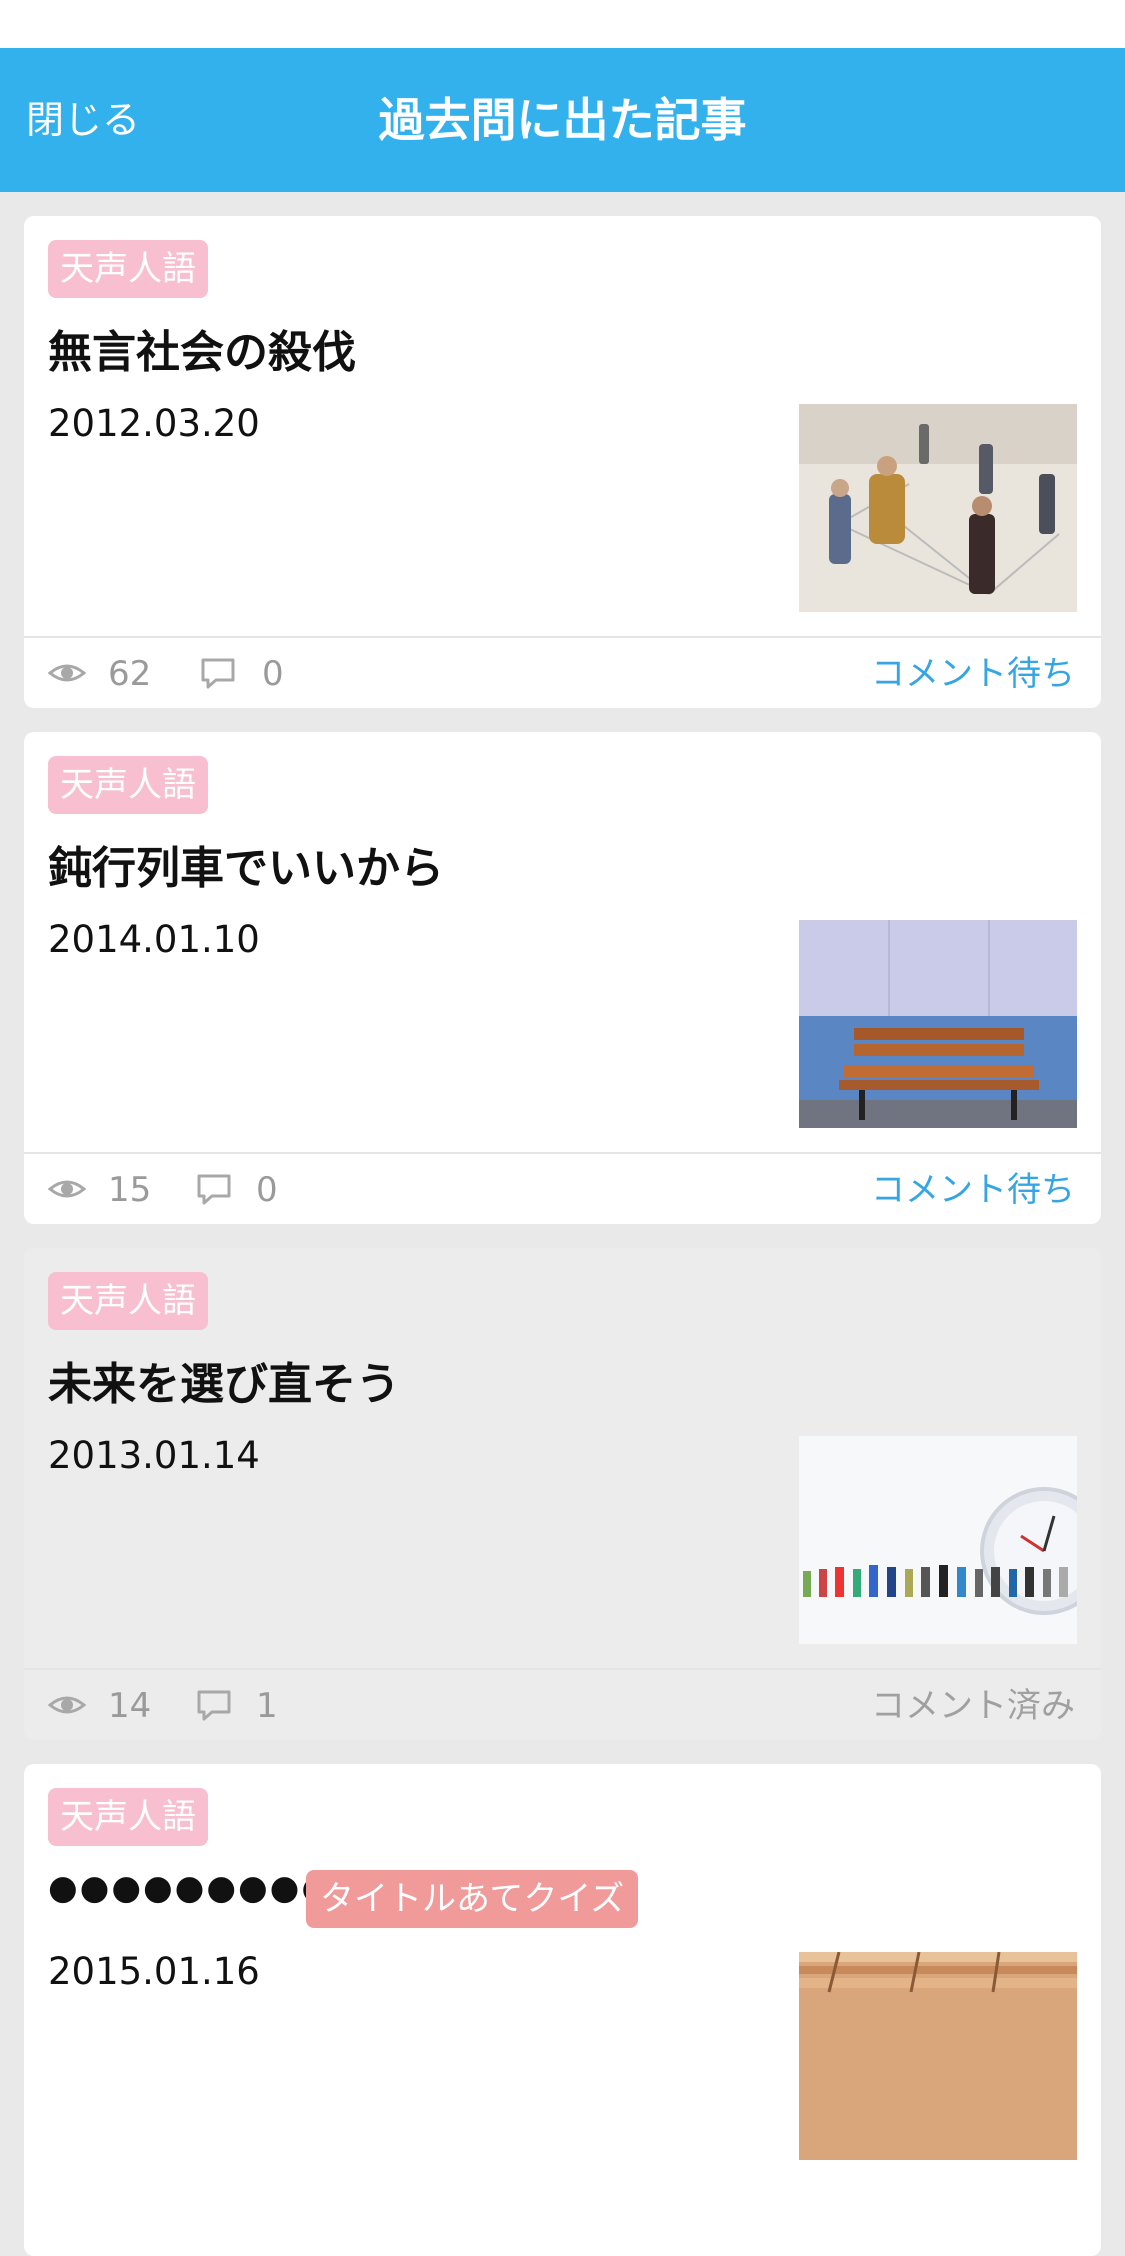 Image resolution: width=1125 pixels, height=2256 pixels. I want to click on article-title: 無言社会の殺伐, so click(202, 352).